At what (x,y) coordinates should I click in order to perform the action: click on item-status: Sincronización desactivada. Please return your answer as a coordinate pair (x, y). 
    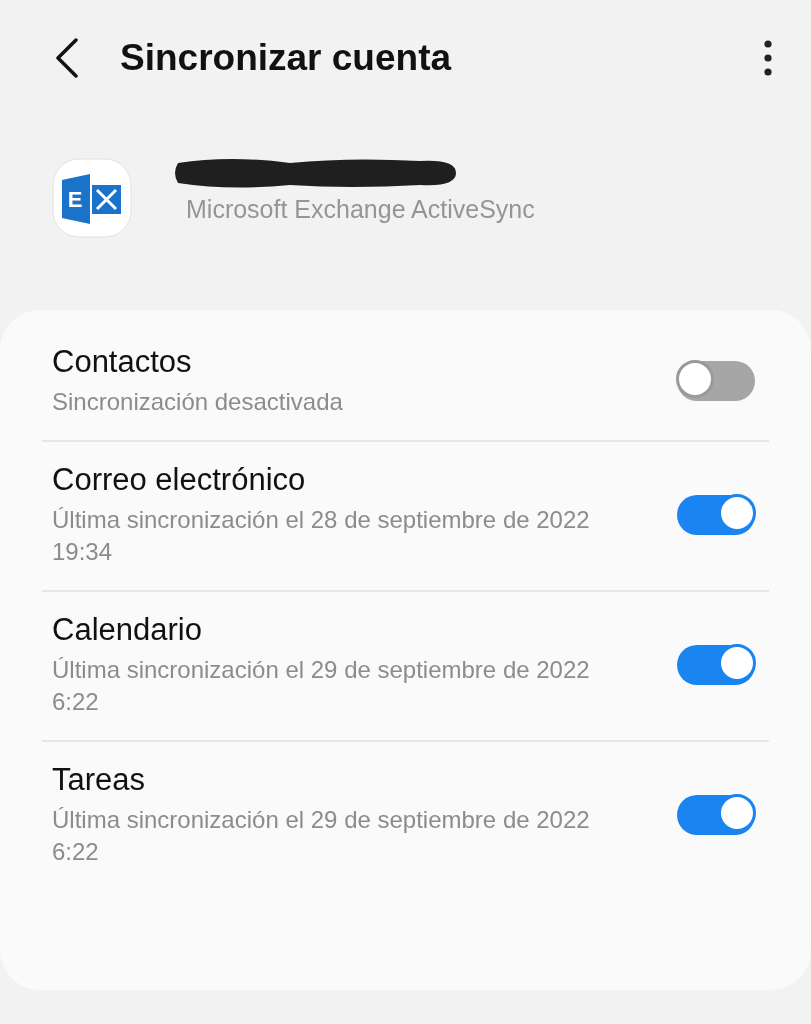
    Looking at the image, I should click on (198, 402).